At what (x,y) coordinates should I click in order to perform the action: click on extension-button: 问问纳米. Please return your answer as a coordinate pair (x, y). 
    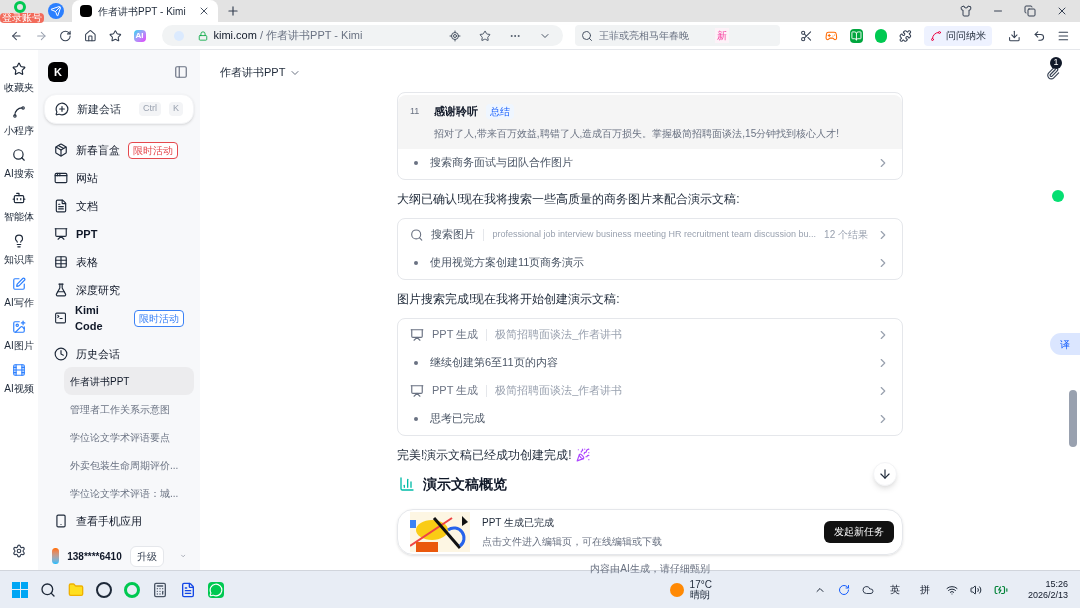
    Looking at the image, I should click on (957, 35).